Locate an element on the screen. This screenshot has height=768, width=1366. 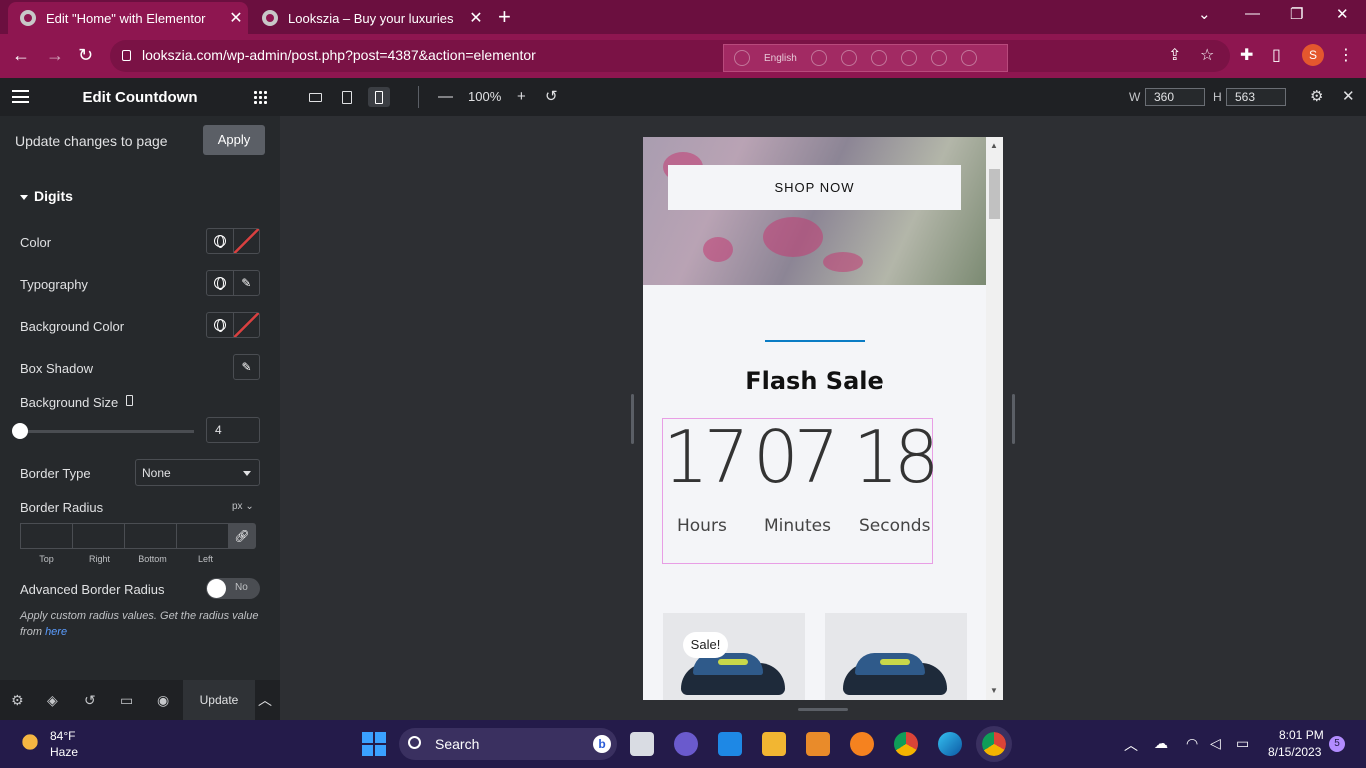
onedrive-icon: ☁ is located at coordinates (1161, 743).